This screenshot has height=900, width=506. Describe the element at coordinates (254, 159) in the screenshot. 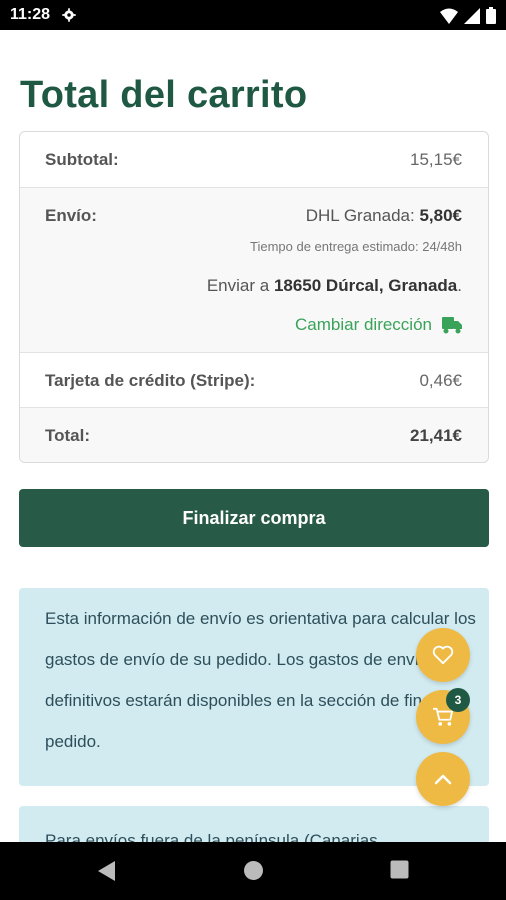

I see `subtotal-row: Subtotal: 15,15€` at that location.